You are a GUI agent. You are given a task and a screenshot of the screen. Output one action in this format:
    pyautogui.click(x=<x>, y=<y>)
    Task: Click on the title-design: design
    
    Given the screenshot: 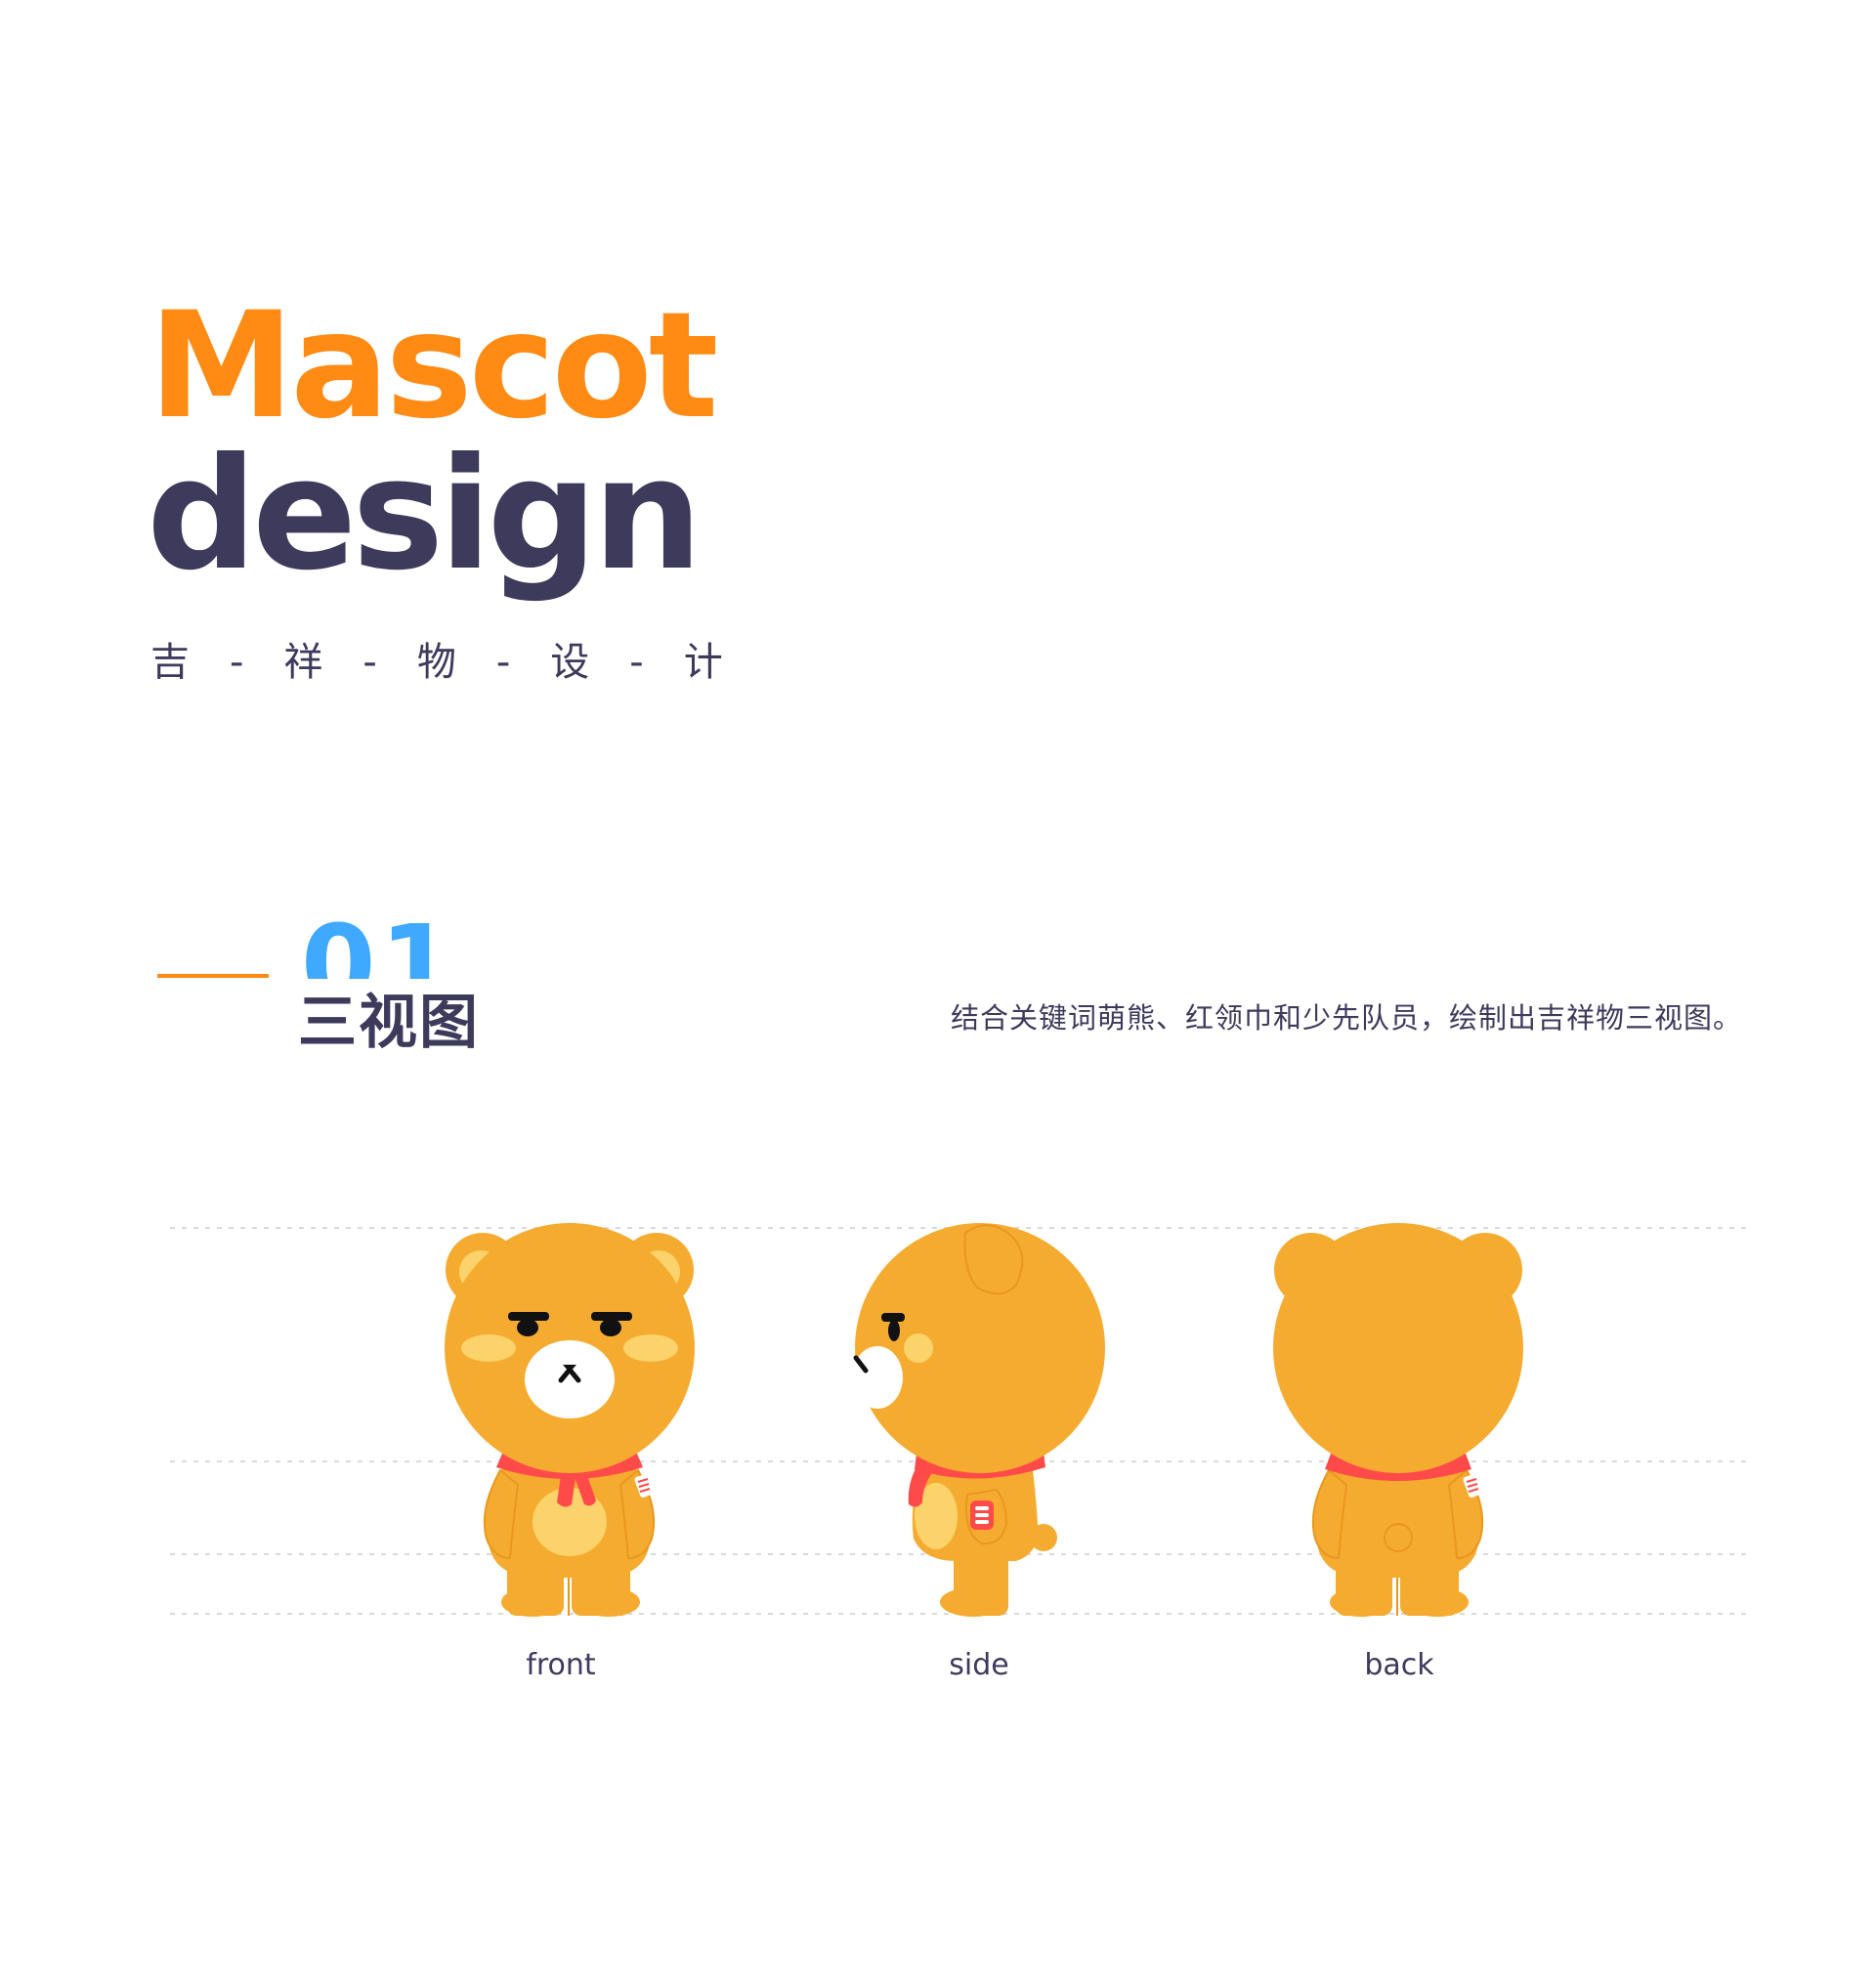 What is the action you would take?
    pyautogui.click(x=425, y=515)
    